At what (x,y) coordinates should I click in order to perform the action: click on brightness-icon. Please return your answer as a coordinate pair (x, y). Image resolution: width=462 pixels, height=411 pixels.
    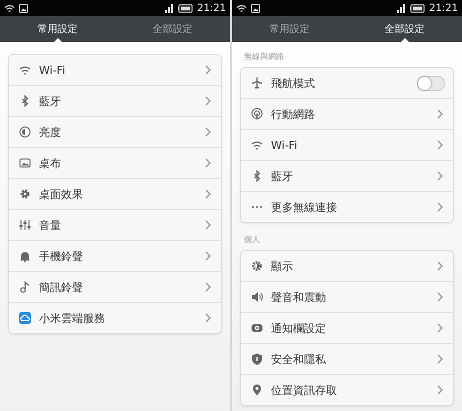
    Looking at the image, I should click on (25, 132).